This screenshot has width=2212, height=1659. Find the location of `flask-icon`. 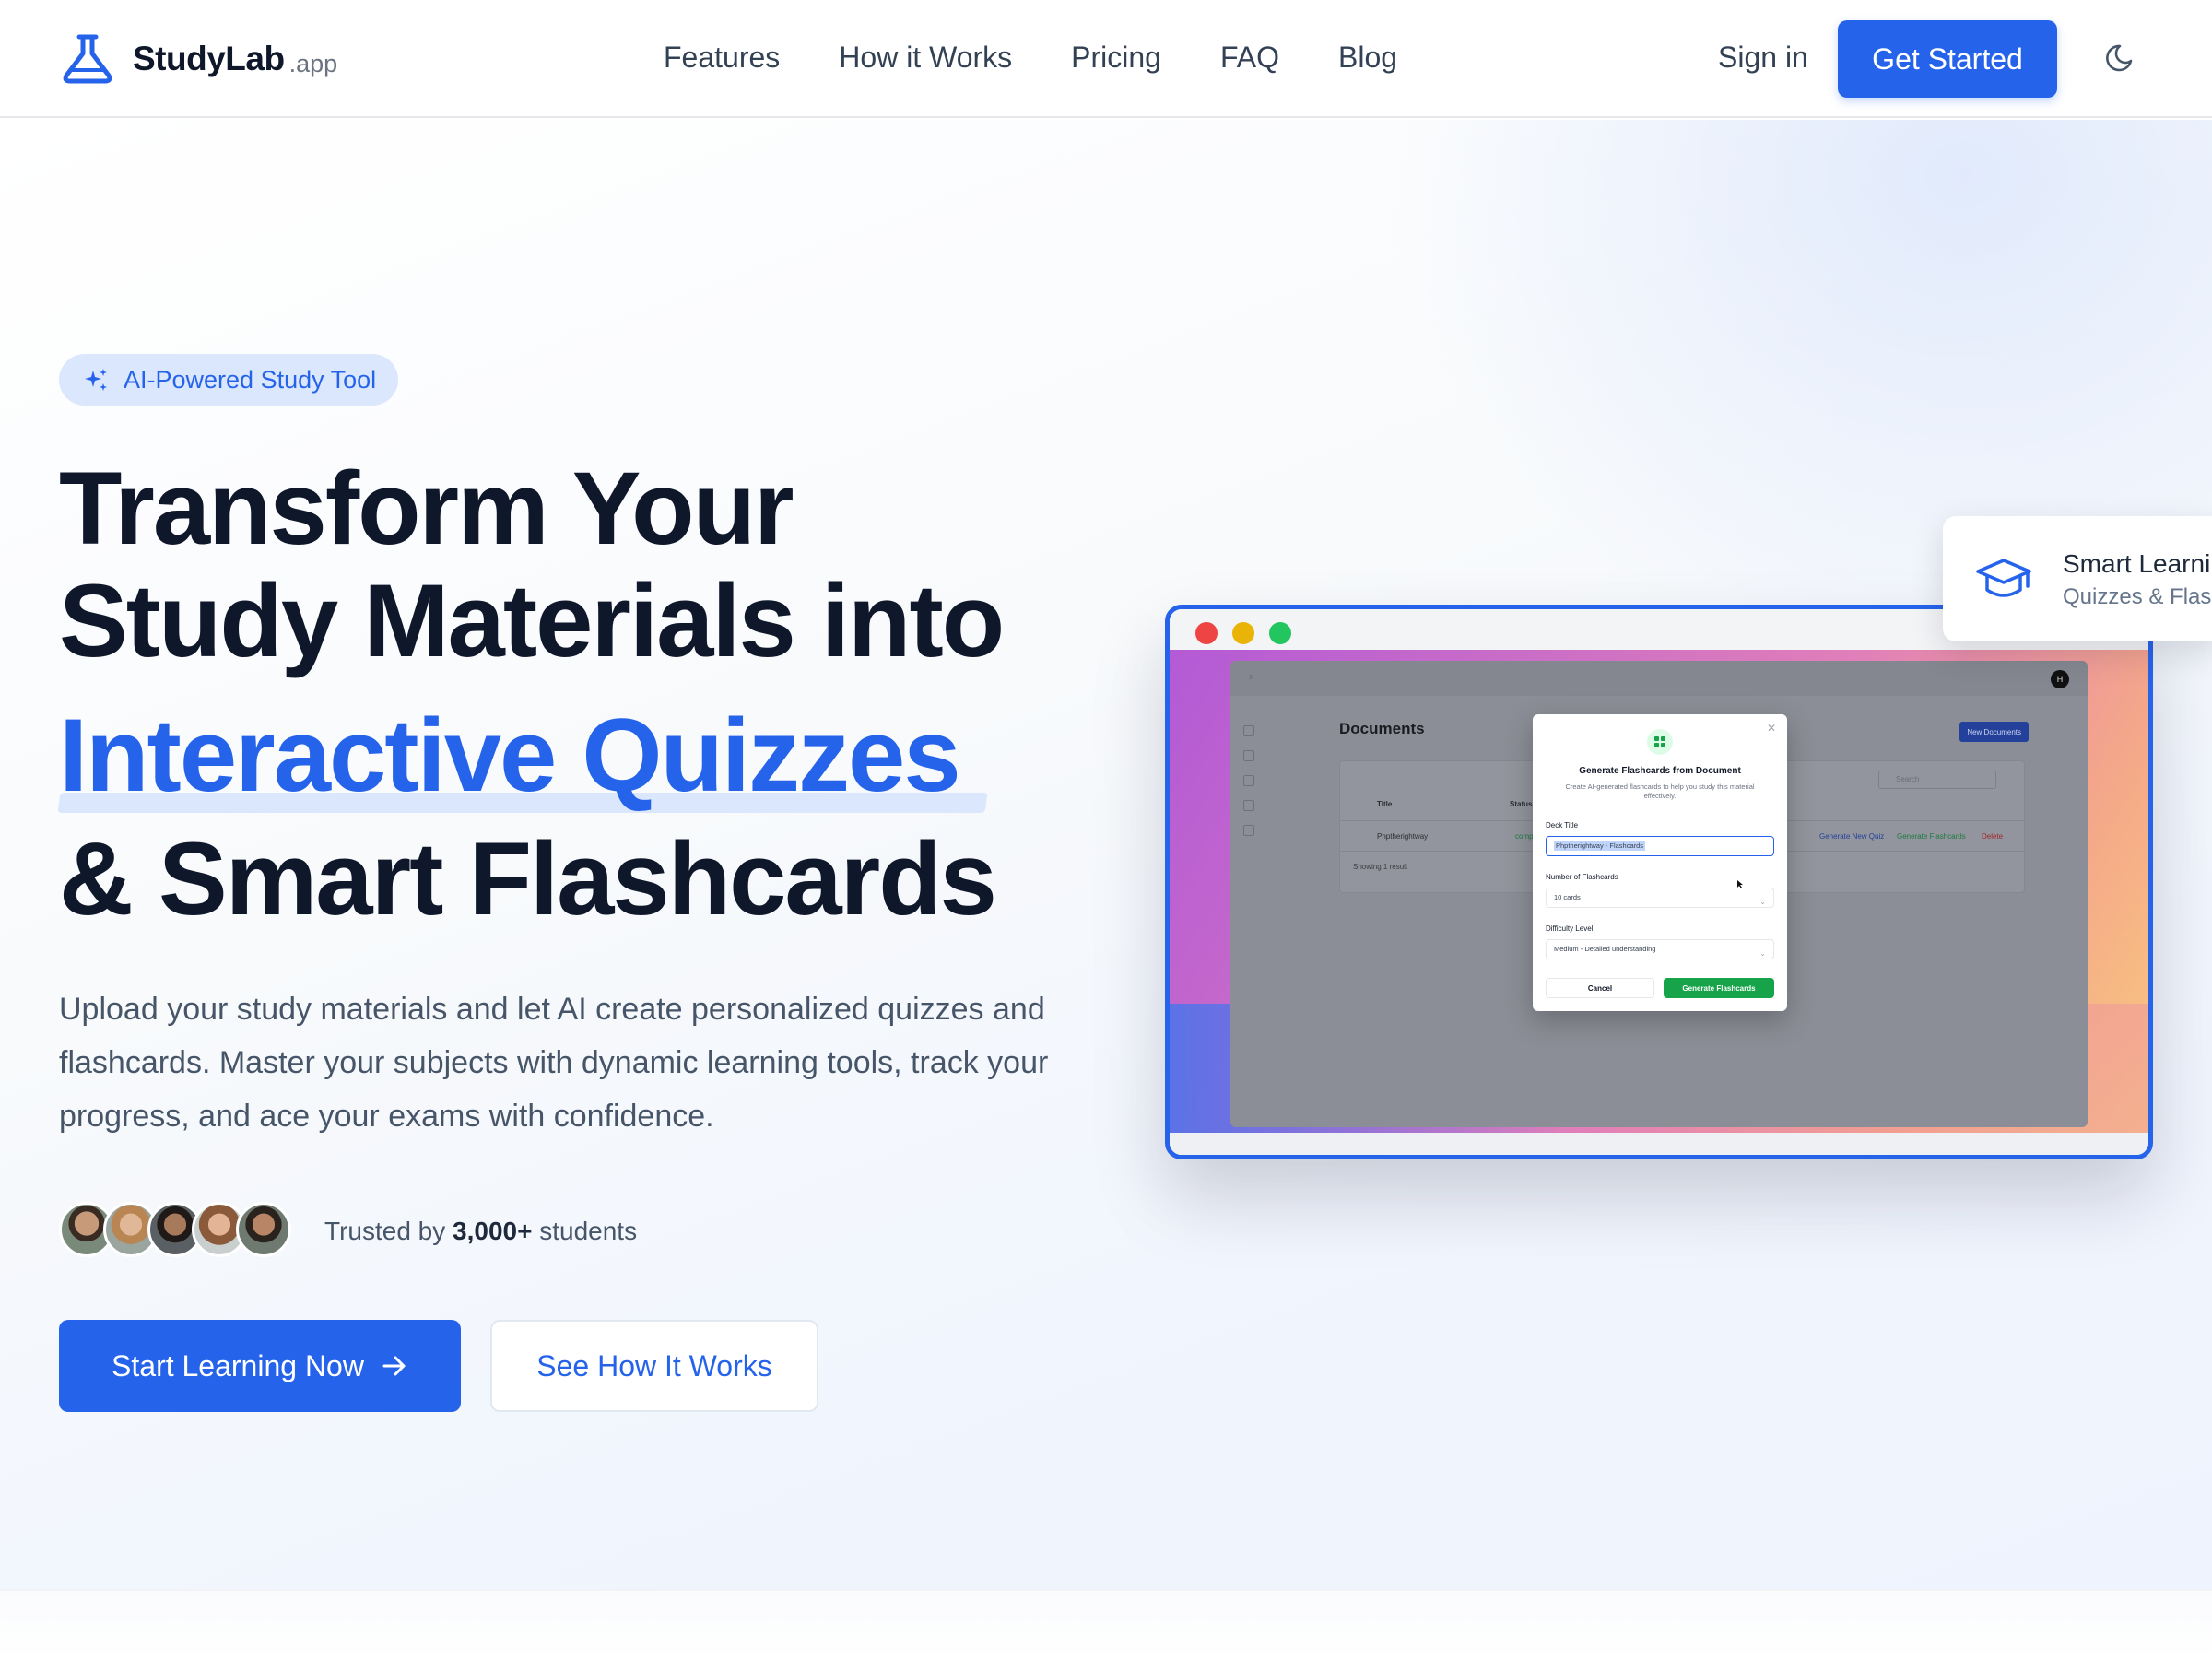

flask-icon is located at coordinates (87, 59).